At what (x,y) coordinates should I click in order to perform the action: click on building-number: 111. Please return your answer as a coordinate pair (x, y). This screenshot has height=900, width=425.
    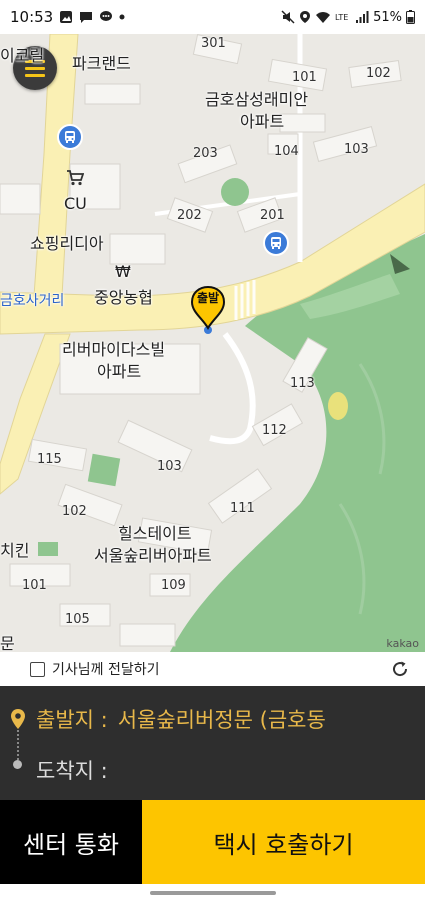
    Looking at the image, I should click on (242, 508).